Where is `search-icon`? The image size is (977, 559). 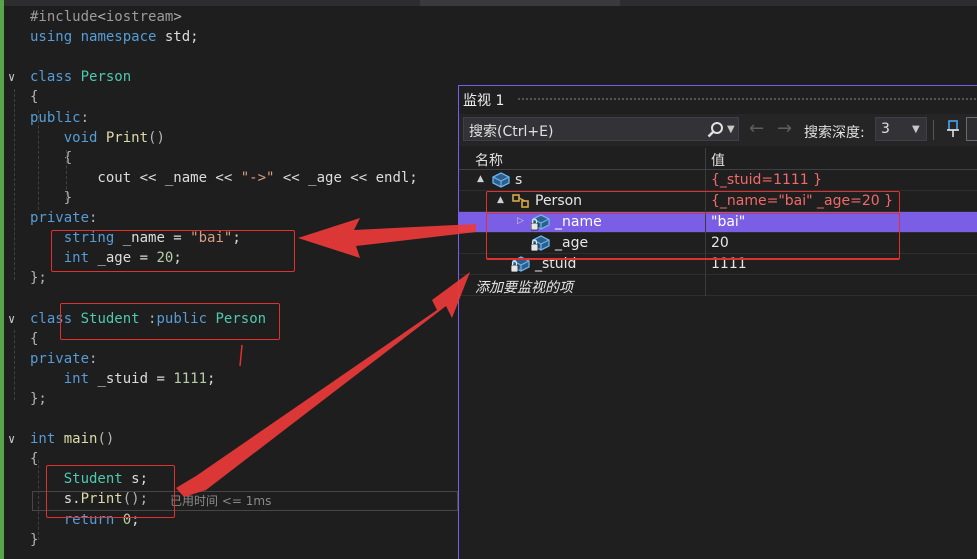 search-icon is located at coordinates (716, 130).